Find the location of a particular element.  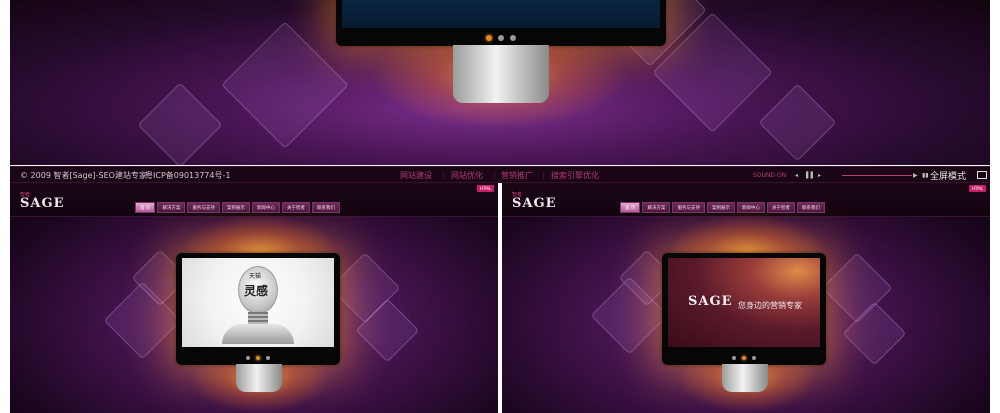

footer-link: 网站优化 is located at coordinates (467, 175).